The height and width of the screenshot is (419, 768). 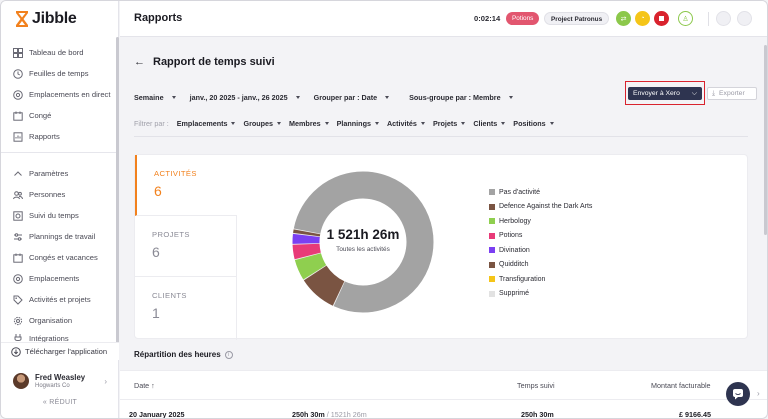 I want to click on filter-projects: Projets, so click(x=449, y=123).